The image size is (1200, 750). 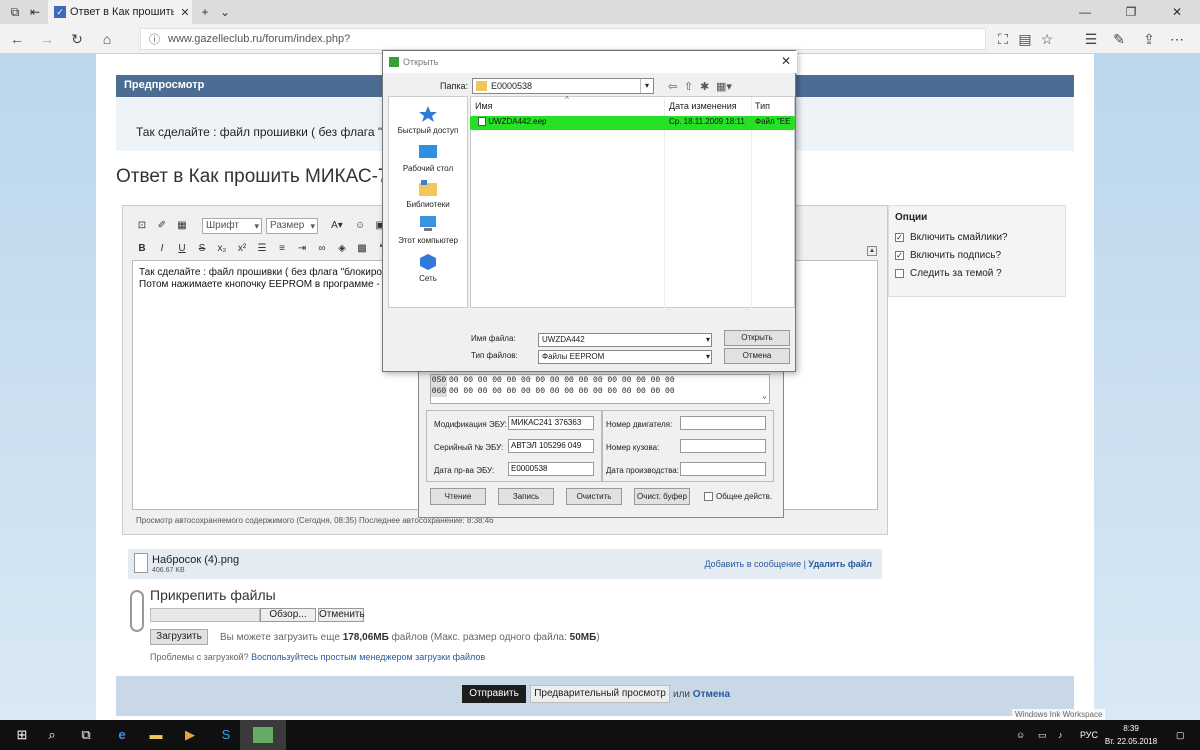 What do you see at coordinates (625, 340) in the screenshot?
I see `filename-input: UWZDA442 ▾` at bounding box center [625, 340].